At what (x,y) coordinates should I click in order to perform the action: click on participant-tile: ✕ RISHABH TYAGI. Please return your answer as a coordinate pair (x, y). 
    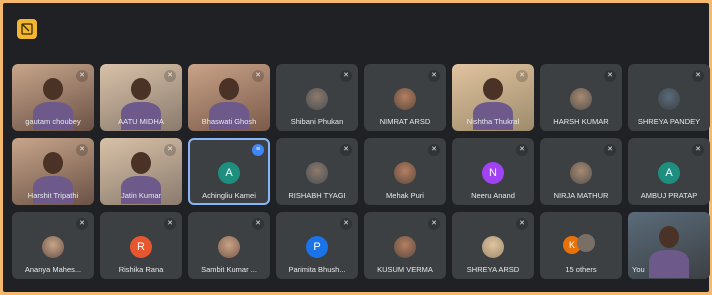
    Looking at the image, I should click on (317, 171).